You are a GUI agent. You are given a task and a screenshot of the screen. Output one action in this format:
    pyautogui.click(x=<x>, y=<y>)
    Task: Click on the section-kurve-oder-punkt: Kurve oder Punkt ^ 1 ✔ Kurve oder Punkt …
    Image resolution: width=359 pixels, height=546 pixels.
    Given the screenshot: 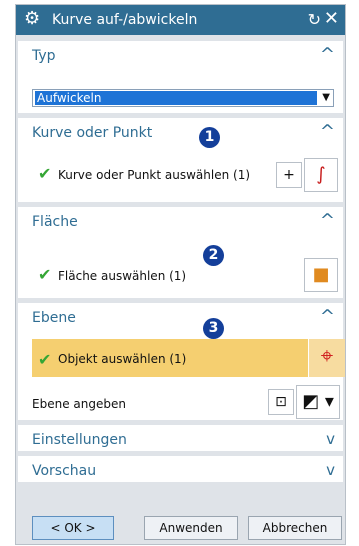 What is the action you would take?
    pyautogui.click(x=180, y=160)
    